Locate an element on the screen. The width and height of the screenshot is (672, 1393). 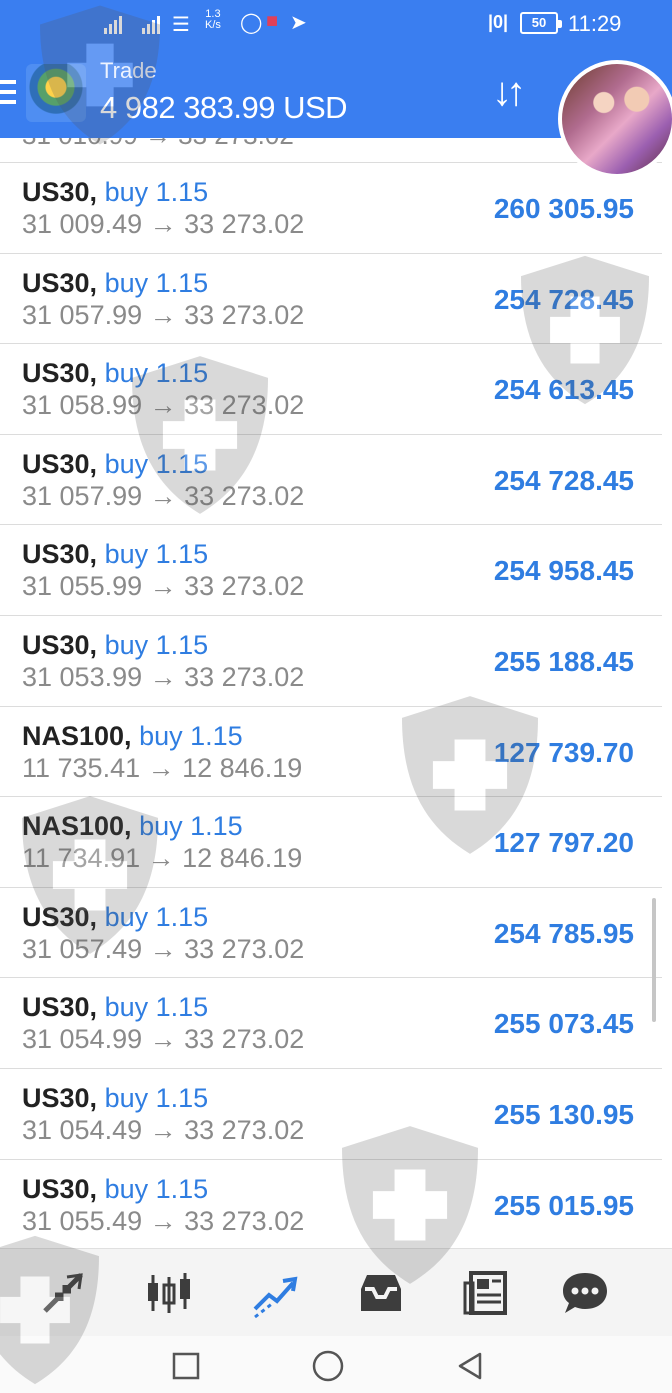
trade-profit: 254 785.95 is located at coordinates (563, 933).